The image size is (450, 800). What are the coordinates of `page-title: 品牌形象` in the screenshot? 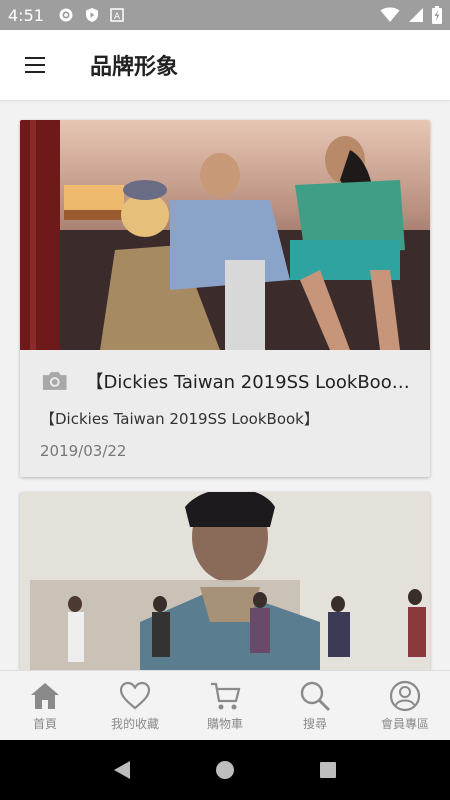 It's located at (134, 67).